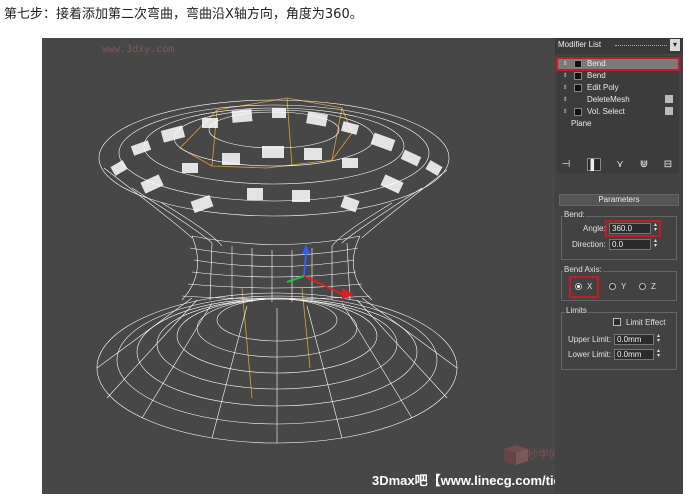 This screenshot has width=686, height=494. What do you see at coordinates (675, 45) in the screenshot?
I see `chevron-down-icon: ▾` at bounding box center [675, 45].